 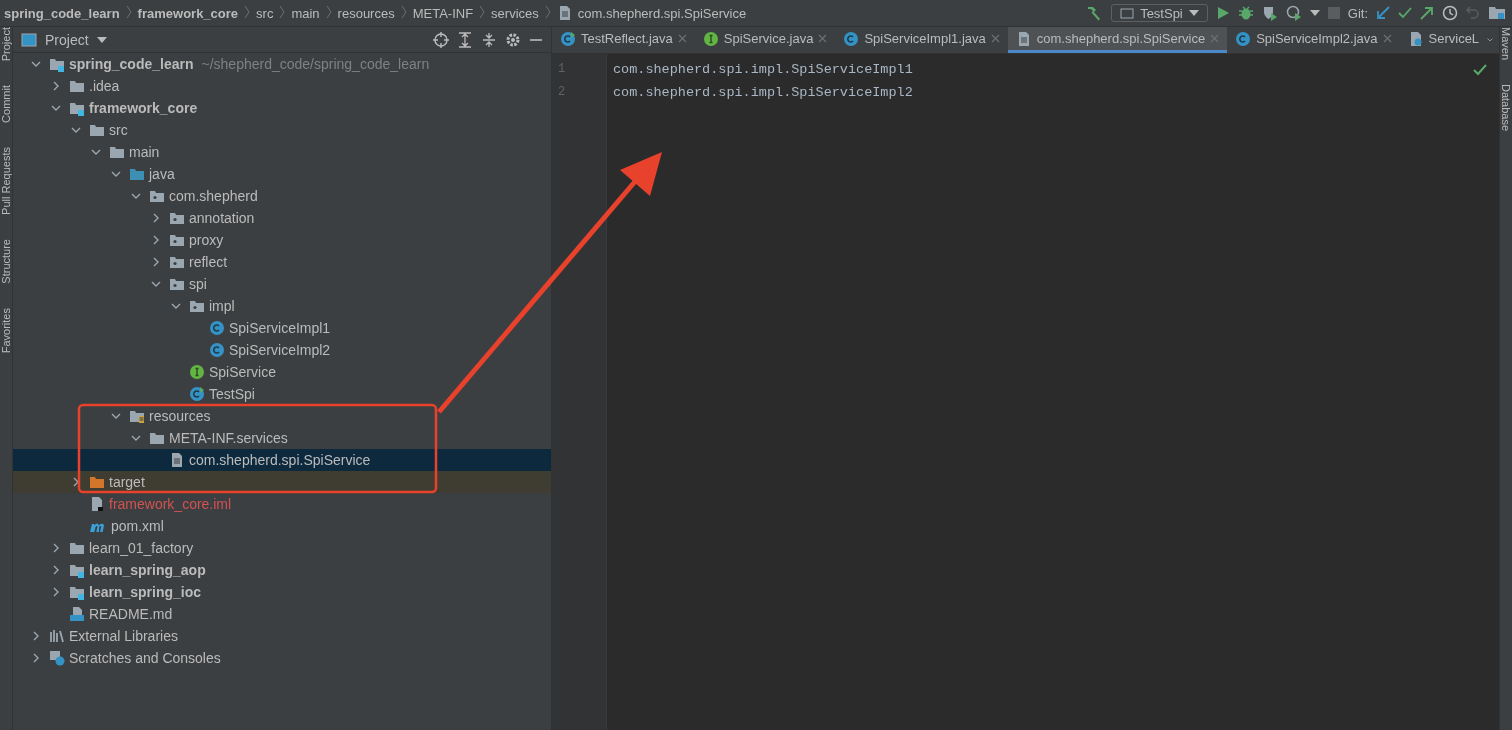 I want to click on breadcrumb: framework_core, so click(x=188, y=13).